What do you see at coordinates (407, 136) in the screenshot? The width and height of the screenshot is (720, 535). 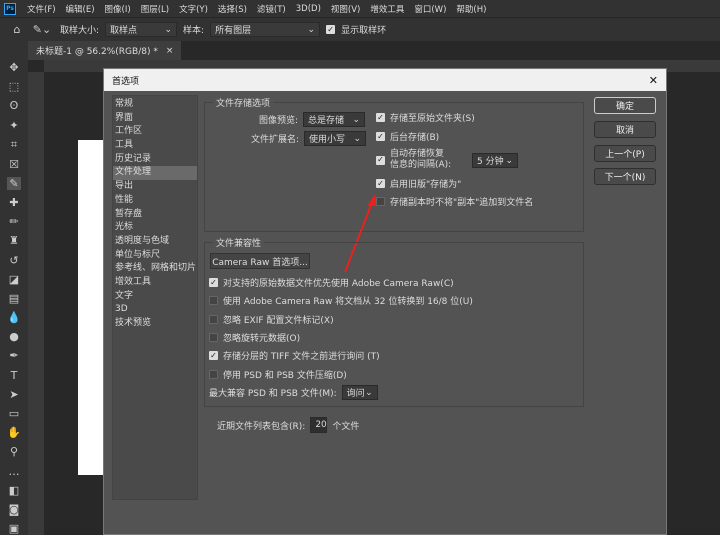 I see `checkbox-row: ✓ 后台存储(B)` at bounding box center [407, 136].